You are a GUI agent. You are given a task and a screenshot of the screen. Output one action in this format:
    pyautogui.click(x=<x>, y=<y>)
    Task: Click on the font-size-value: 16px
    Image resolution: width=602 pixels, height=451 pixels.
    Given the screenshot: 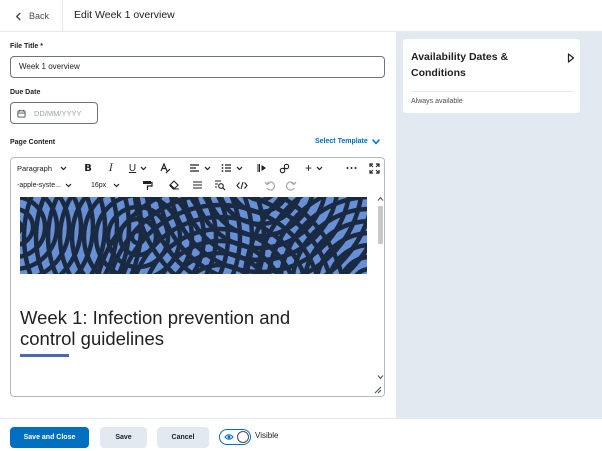 What is the action you would take?
    pyautogui.click(x=99, y=185)
    